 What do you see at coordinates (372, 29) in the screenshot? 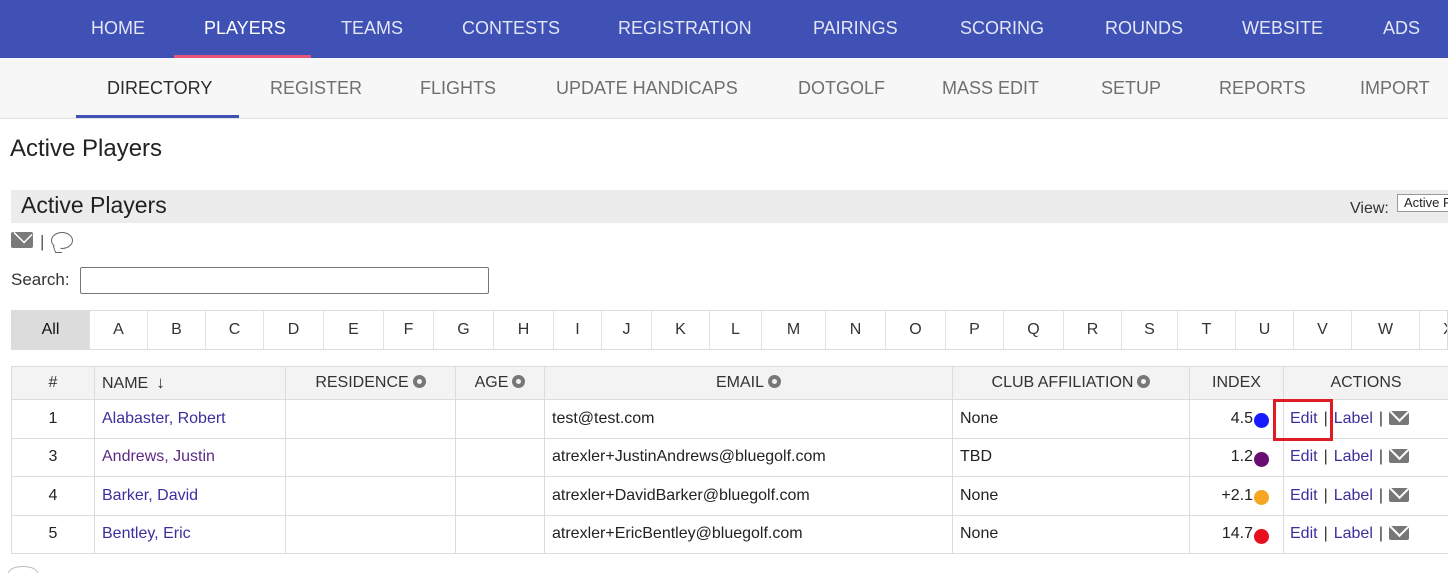
I see `top-nav-teams: TEAMS` at bounding box center [372, 29].